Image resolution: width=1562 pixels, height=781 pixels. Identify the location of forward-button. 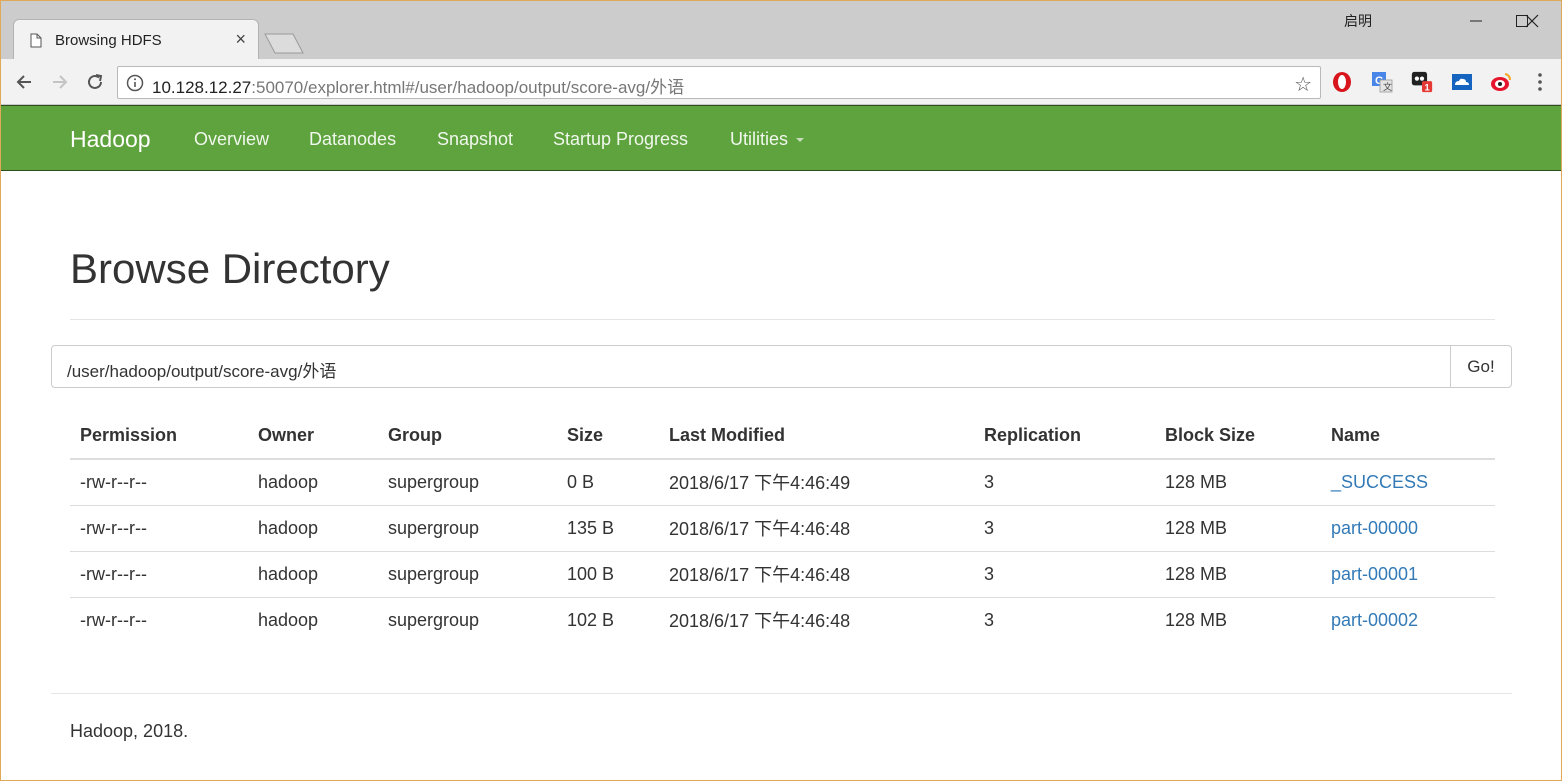
(60, 82).